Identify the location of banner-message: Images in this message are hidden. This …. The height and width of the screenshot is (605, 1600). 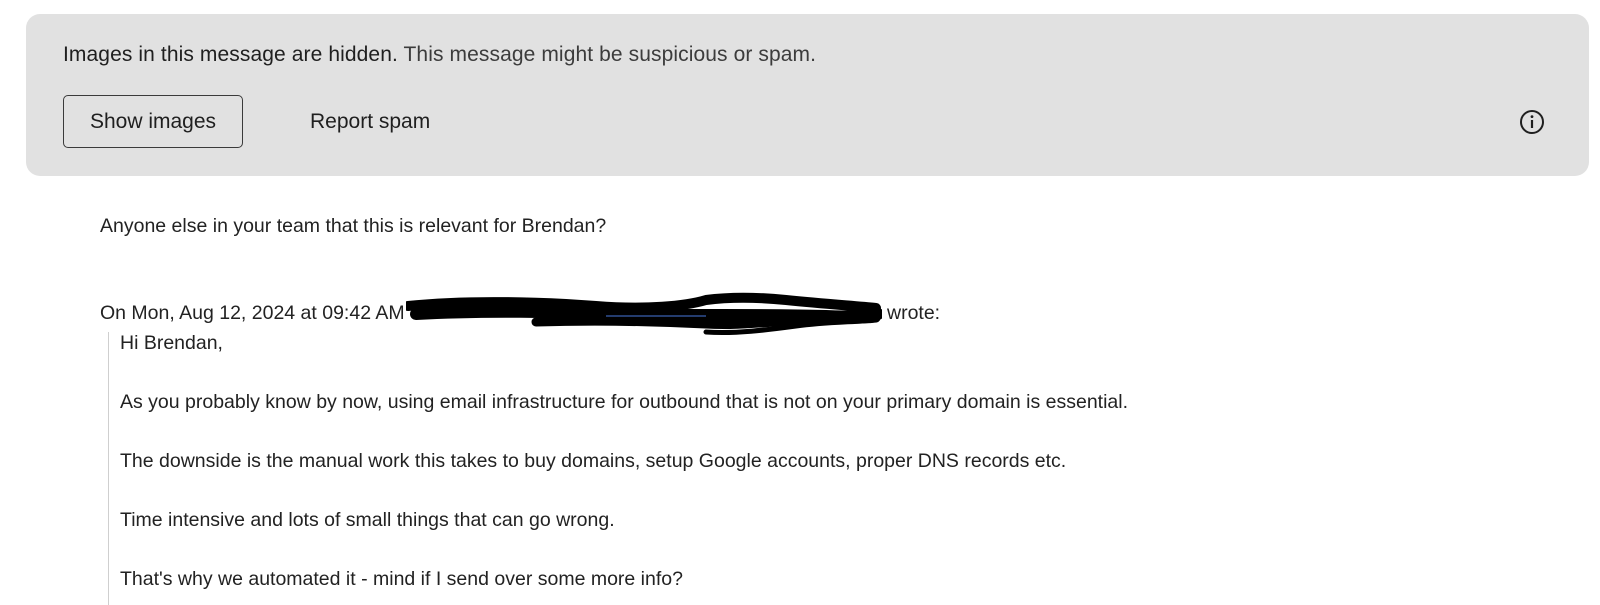
(439, 55).